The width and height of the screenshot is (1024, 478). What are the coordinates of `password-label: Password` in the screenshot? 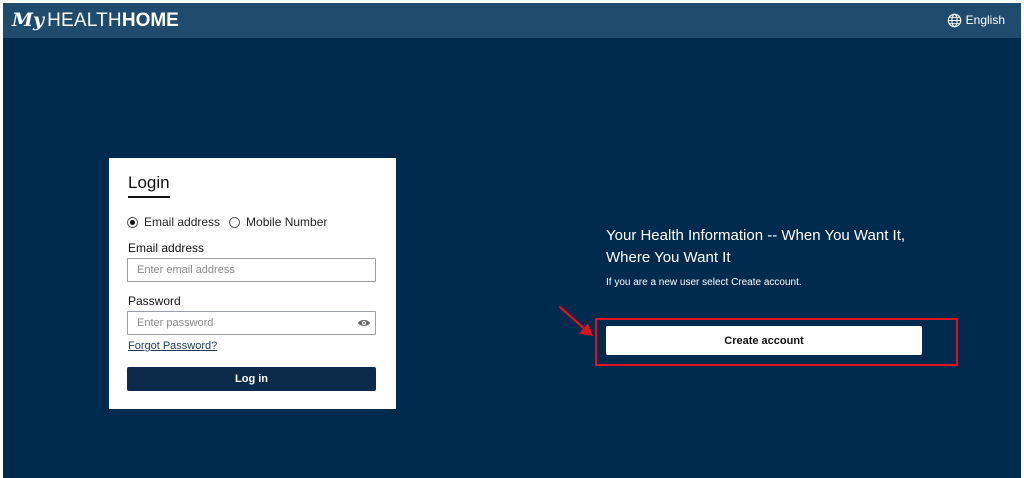 It's located at (154, 301).